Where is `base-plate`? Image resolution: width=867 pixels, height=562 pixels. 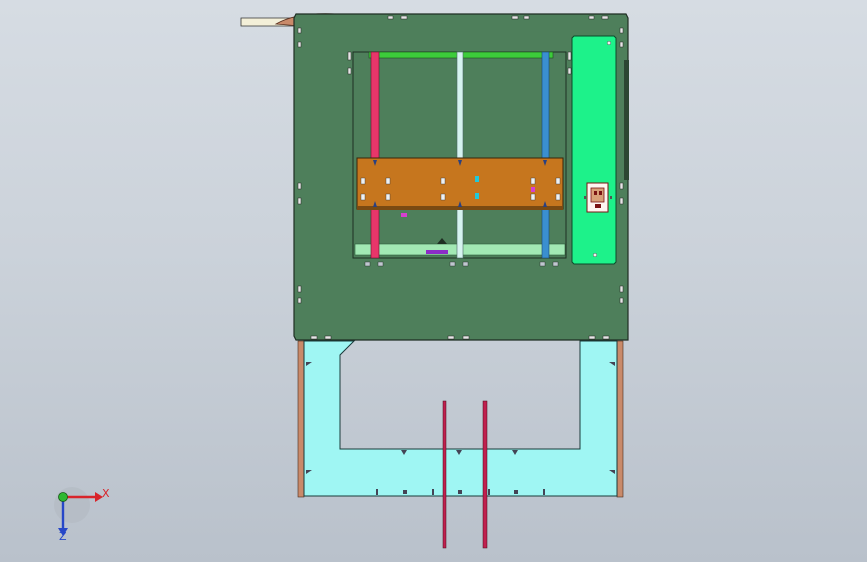
base-plate is located at coordinates (460, 418).